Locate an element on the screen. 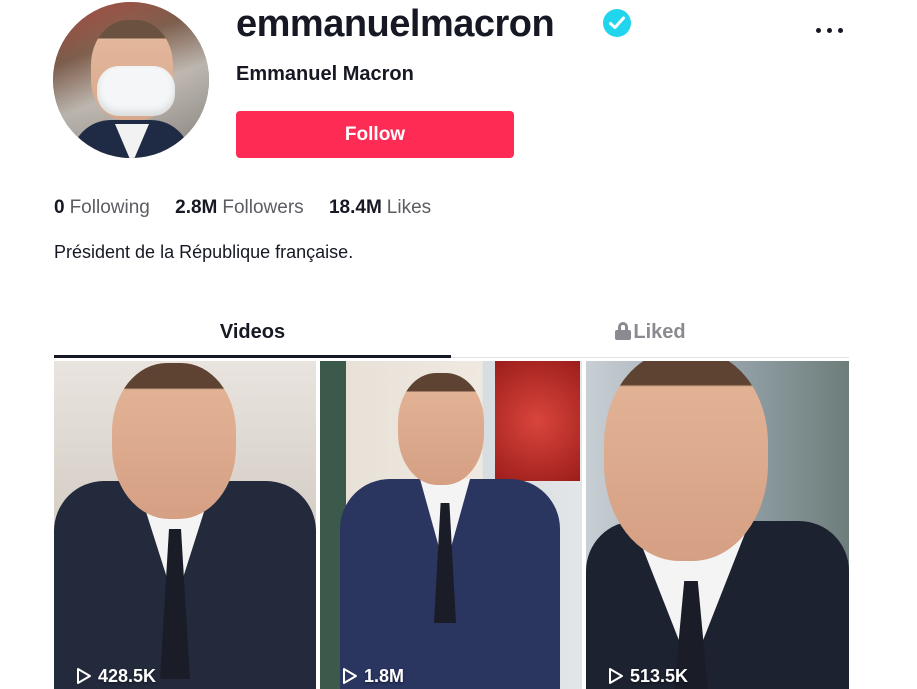 The height and width of the screenshot is (689, 917). lock-icon is located at coordinates (623, 331).